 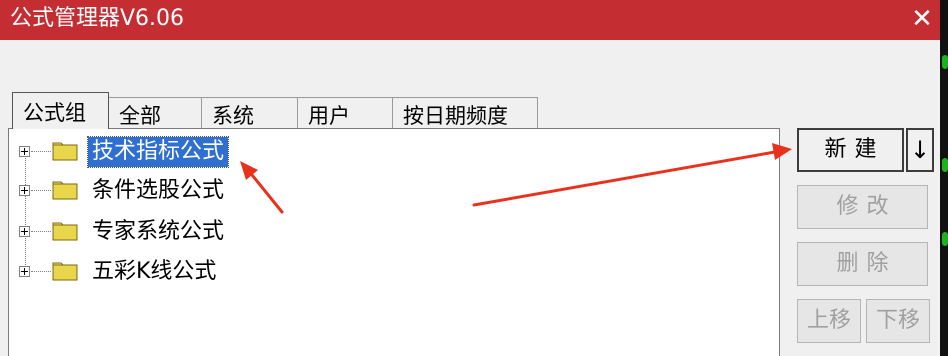 I want to click on background-strip, so click(x=944, y=178).